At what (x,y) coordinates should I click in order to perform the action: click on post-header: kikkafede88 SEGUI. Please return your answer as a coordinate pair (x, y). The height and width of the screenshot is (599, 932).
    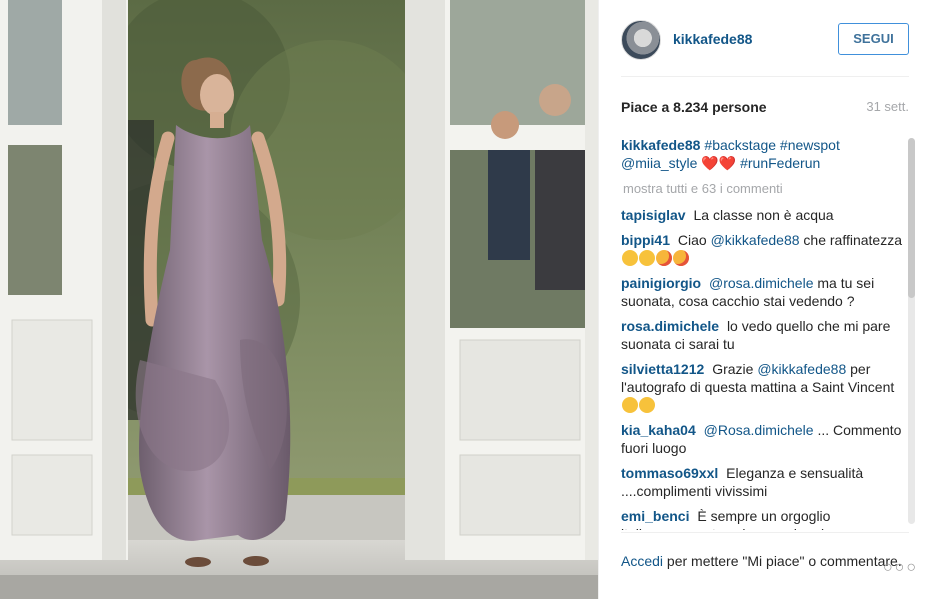
    Looking at the image, I should click on (765, 47).